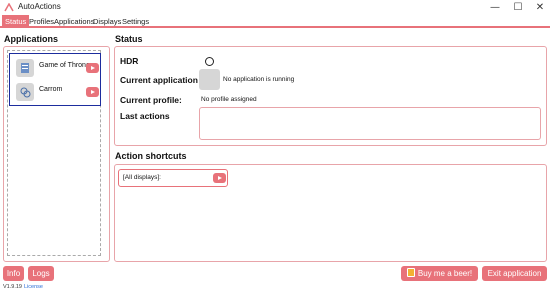 The image size is (550, 293). What do you see at coordinates (129, 61) in the screenshot?
I see `hdr-label: HDR` at bounding box center [129, 61].